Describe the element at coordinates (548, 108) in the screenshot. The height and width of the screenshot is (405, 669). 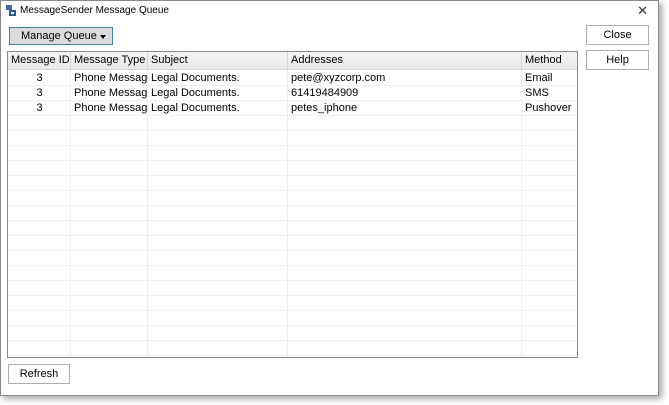
I see `cell-method: Pushover` at that location.